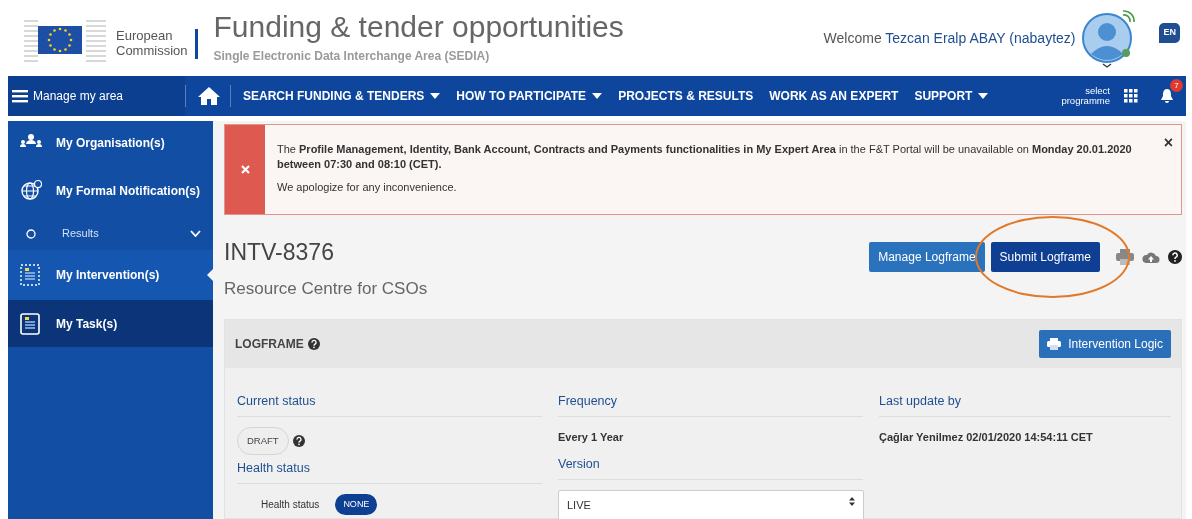 Image resolution: width=1192 pixels, height=519 pixels. What do you see at coordinates (110, 323) in the screenshot?
I see `sidebar-item: My Task(s)` at bounding box center [110, 323].